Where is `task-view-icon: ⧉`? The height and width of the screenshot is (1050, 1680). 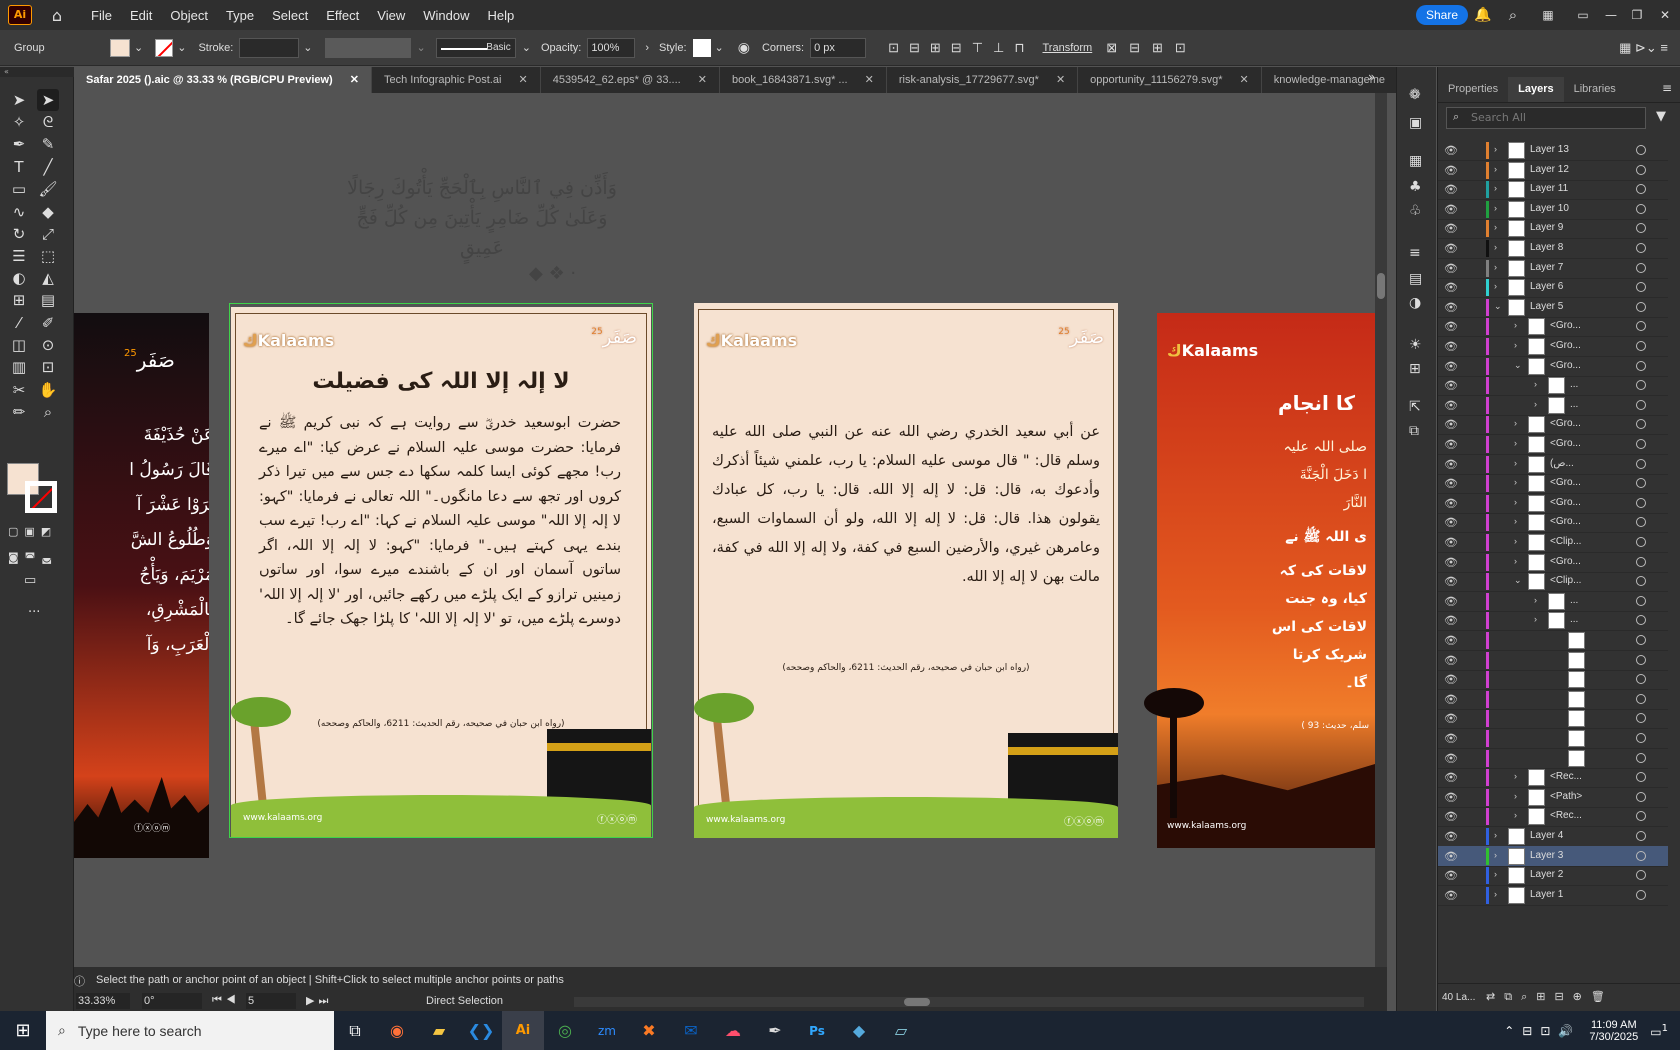 task-view-icon: ⧉ is located at coordinates (355, 1030).